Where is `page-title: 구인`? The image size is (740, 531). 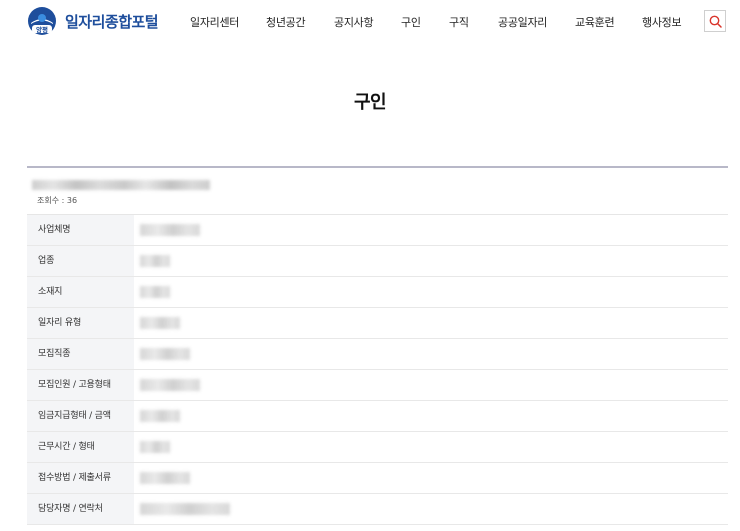
page-title: 구인 is located at coordinates (370, 102).